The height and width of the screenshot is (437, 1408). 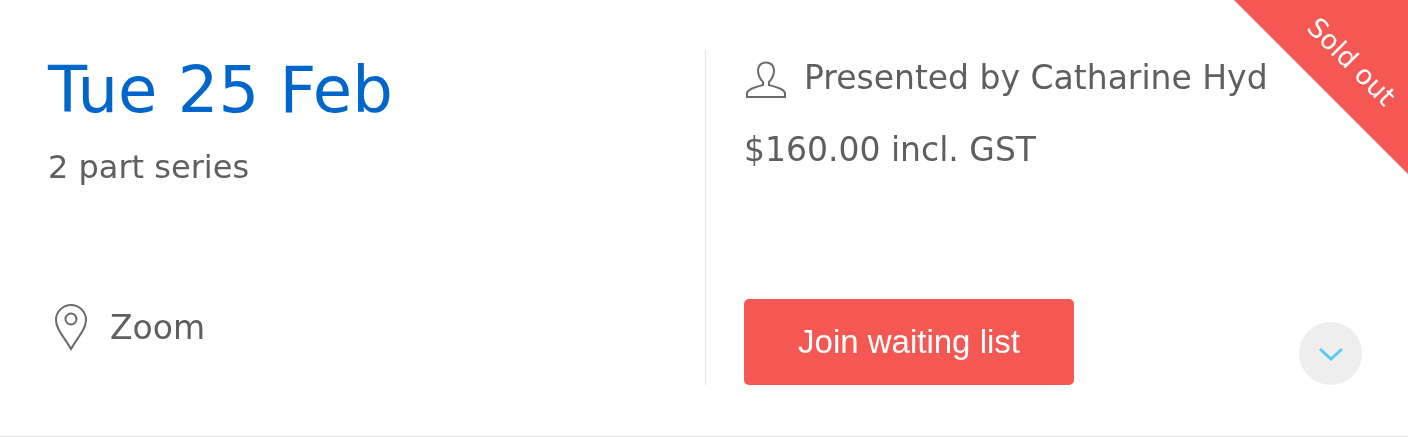 What do you see at coordinates (890, 149) in the screenshot?
I see `price-text: $160.00 incl. GST` at bounding box center [890, 149].